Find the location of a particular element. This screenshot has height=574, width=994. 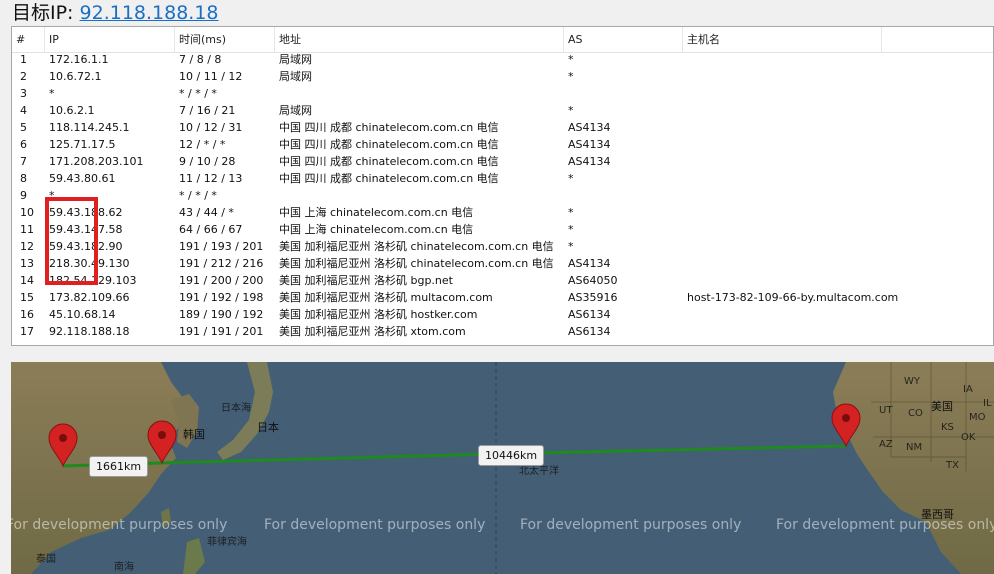

cell-index: 15 is located at coordinates (27, 297).